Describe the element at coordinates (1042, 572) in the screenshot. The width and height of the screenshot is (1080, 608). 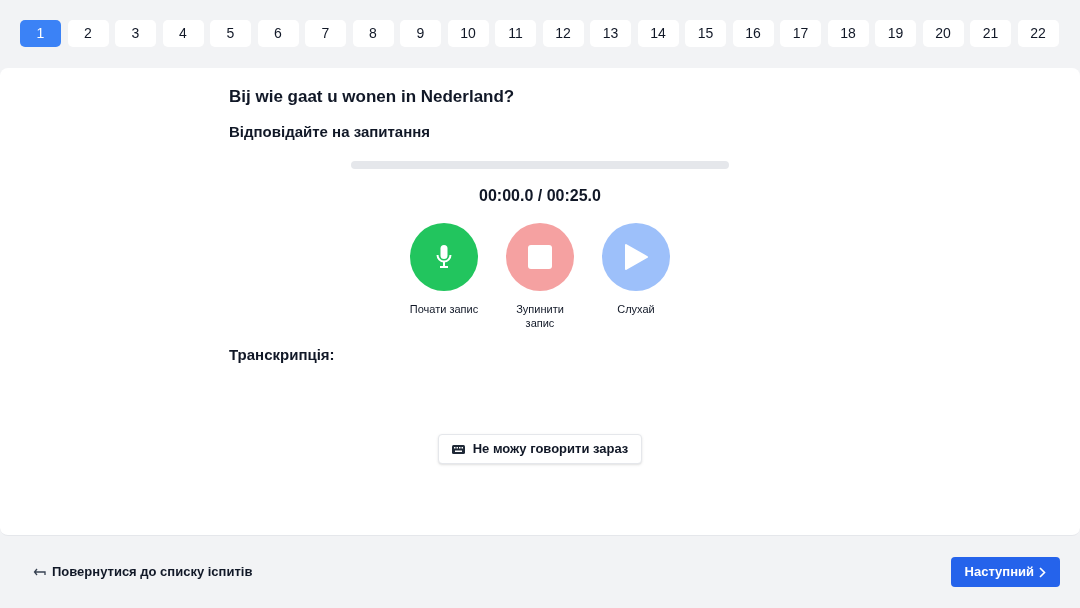
I see `chevron-right-icon` at that location.